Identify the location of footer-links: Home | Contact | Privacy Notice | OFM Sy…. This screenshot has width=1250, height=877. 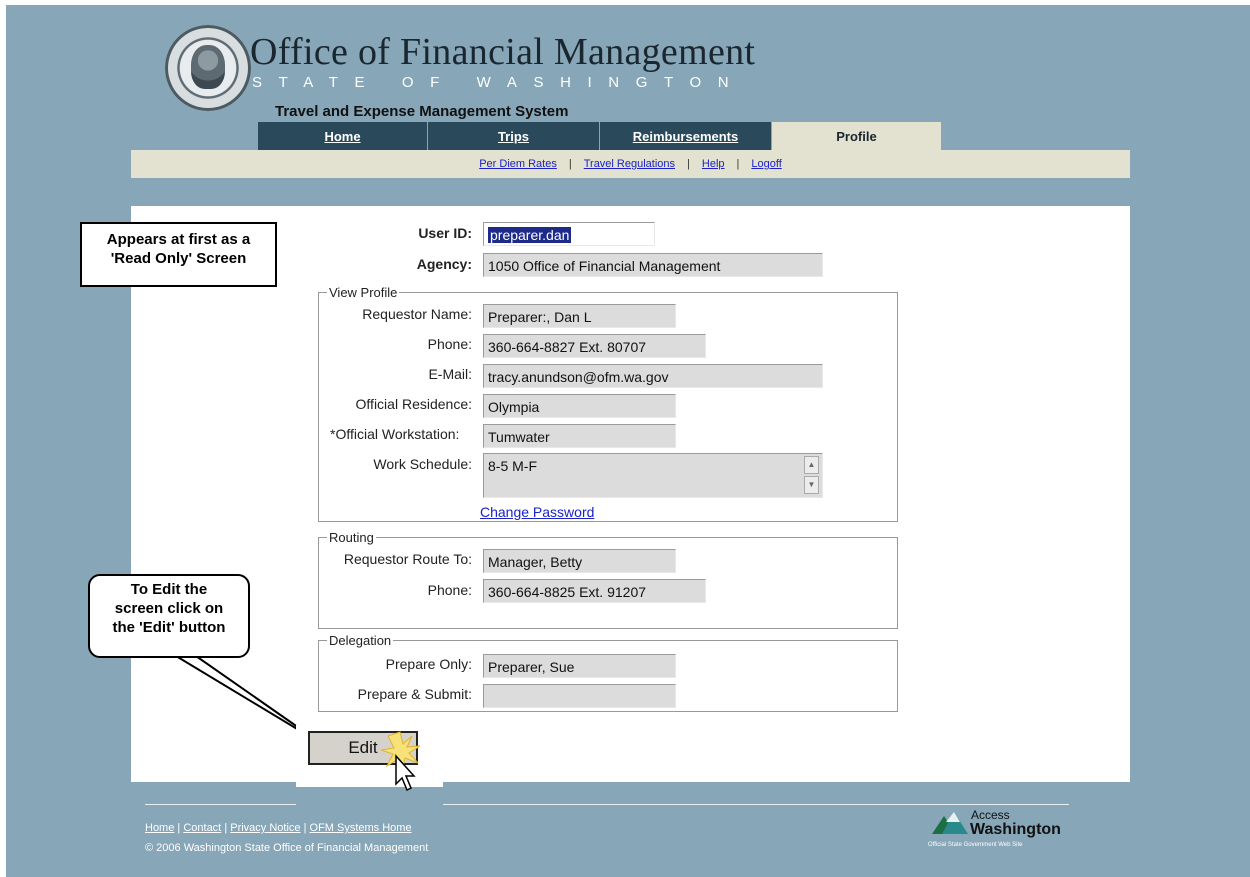
(278, 828).